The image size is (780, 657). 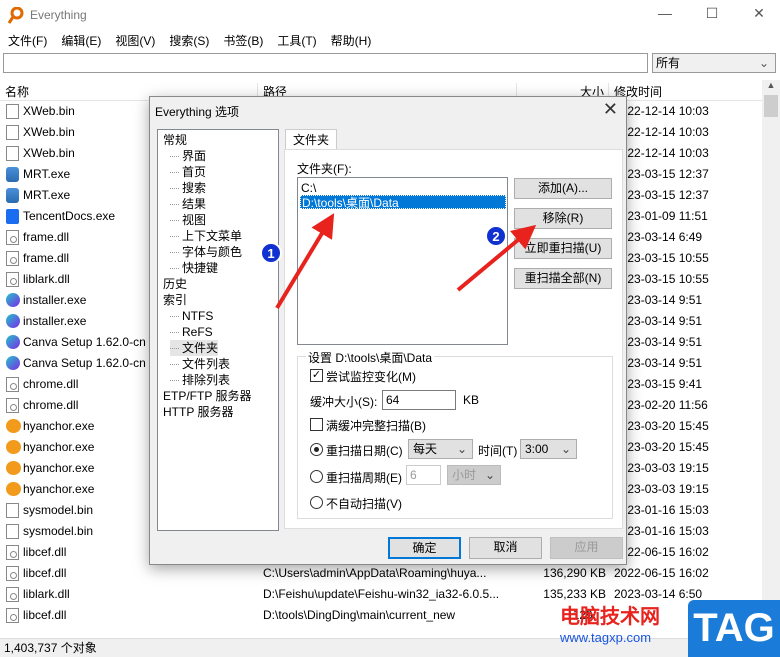 I want to click on rescan-all-button: 重扫描全部(N), so click(x=563, y=278).